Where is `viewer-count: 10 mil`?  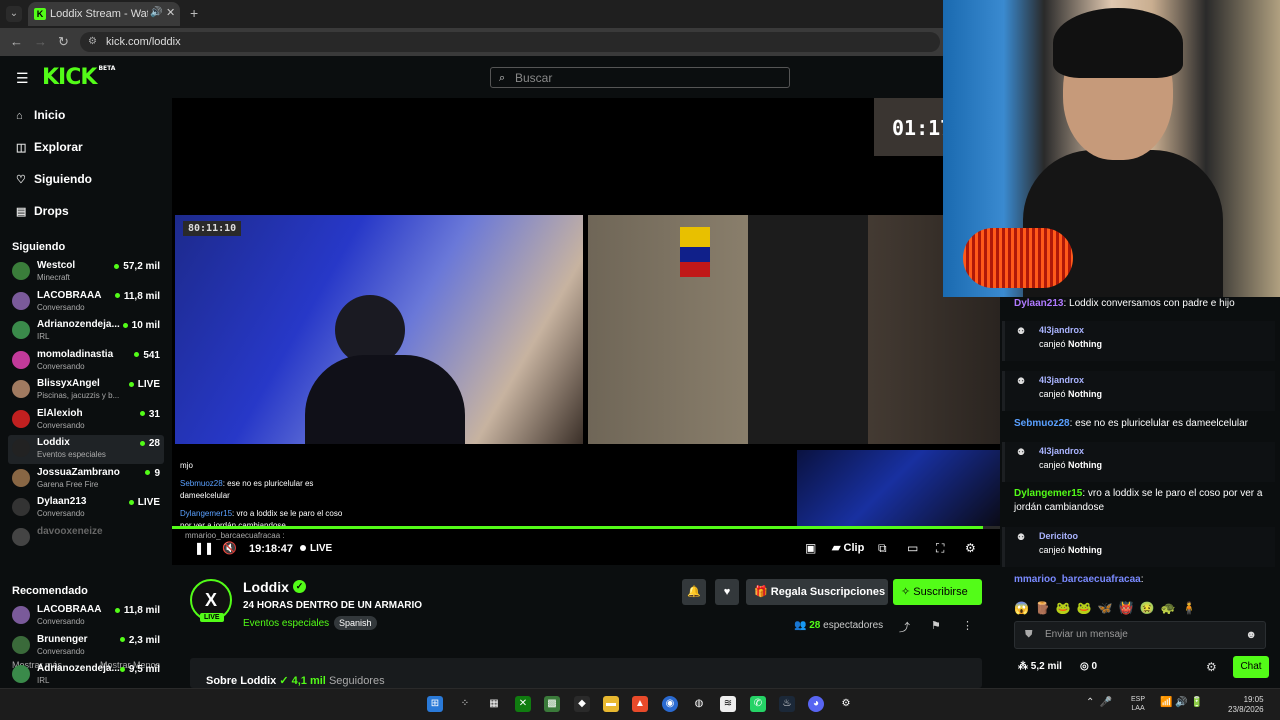 viewer-count: 10 mil is located at coordinates (141, 325).